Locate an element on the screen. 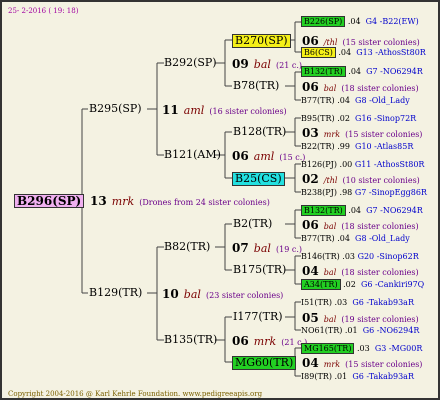 This screenshot has height=400, width=440. g2-info-2: 07 bal (19 c.) is located at coordinates (267, 248).